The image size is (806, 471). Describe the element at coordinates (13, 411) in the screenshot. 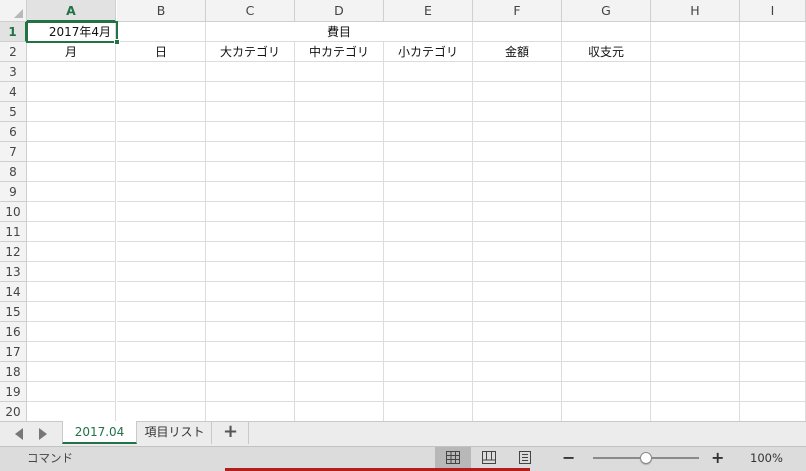

I see `row-header-20: 20` at that location.